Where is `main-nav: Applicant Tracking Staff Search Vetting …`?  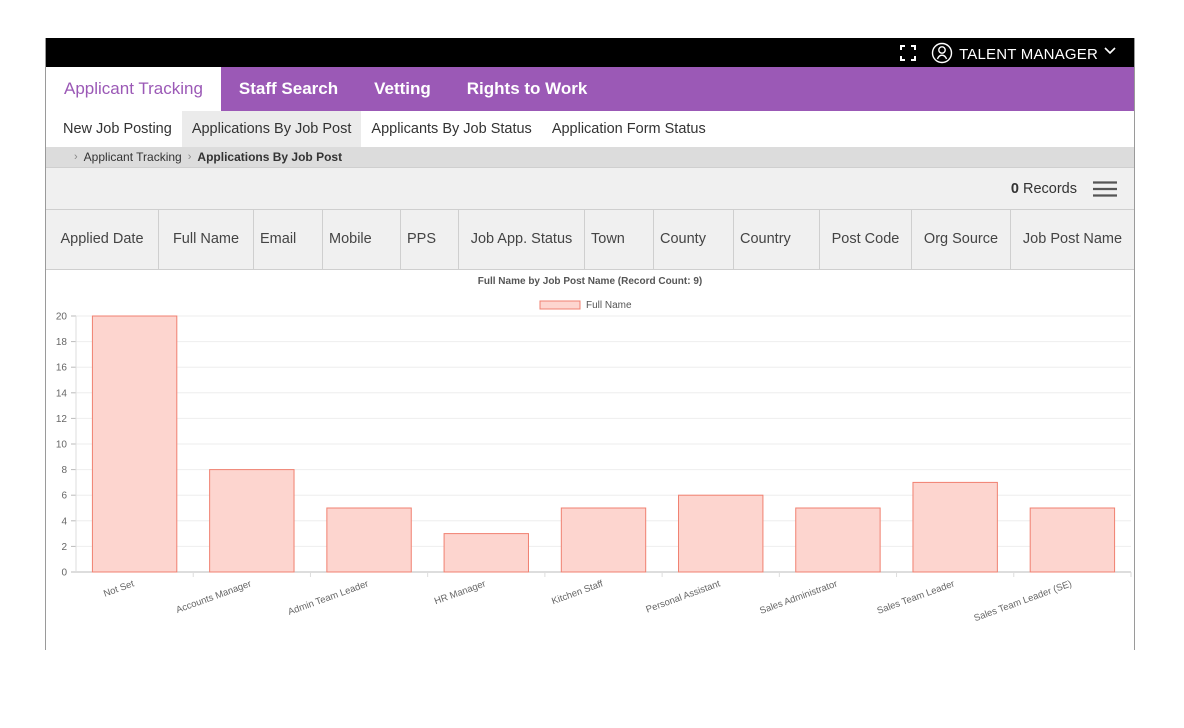
main-nav: Applicant Tracking Staff Search Vetting … is located at coordinates (590, 89).